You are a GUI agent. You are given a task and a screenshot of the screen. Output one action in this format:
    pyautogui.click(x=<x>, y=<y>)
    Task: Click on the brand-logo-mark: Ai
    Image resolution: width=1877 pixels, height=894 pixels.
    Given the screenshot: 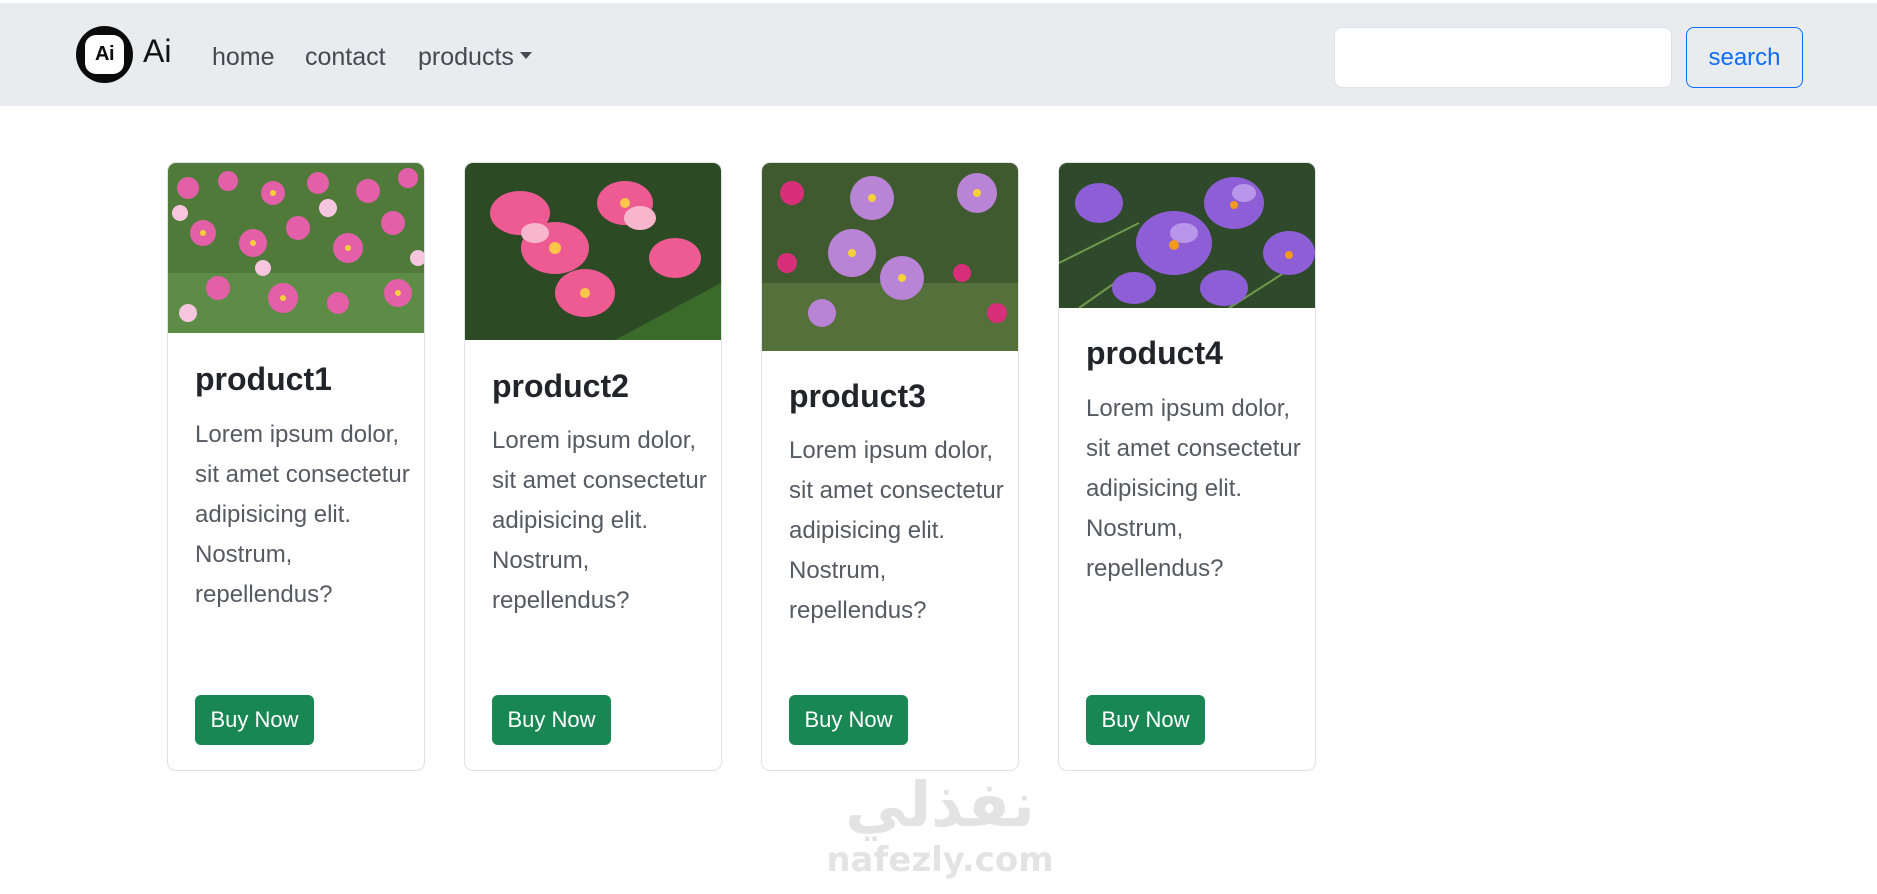 What is the action you would take?
    pyautogui.click(x=104, y=54)
    